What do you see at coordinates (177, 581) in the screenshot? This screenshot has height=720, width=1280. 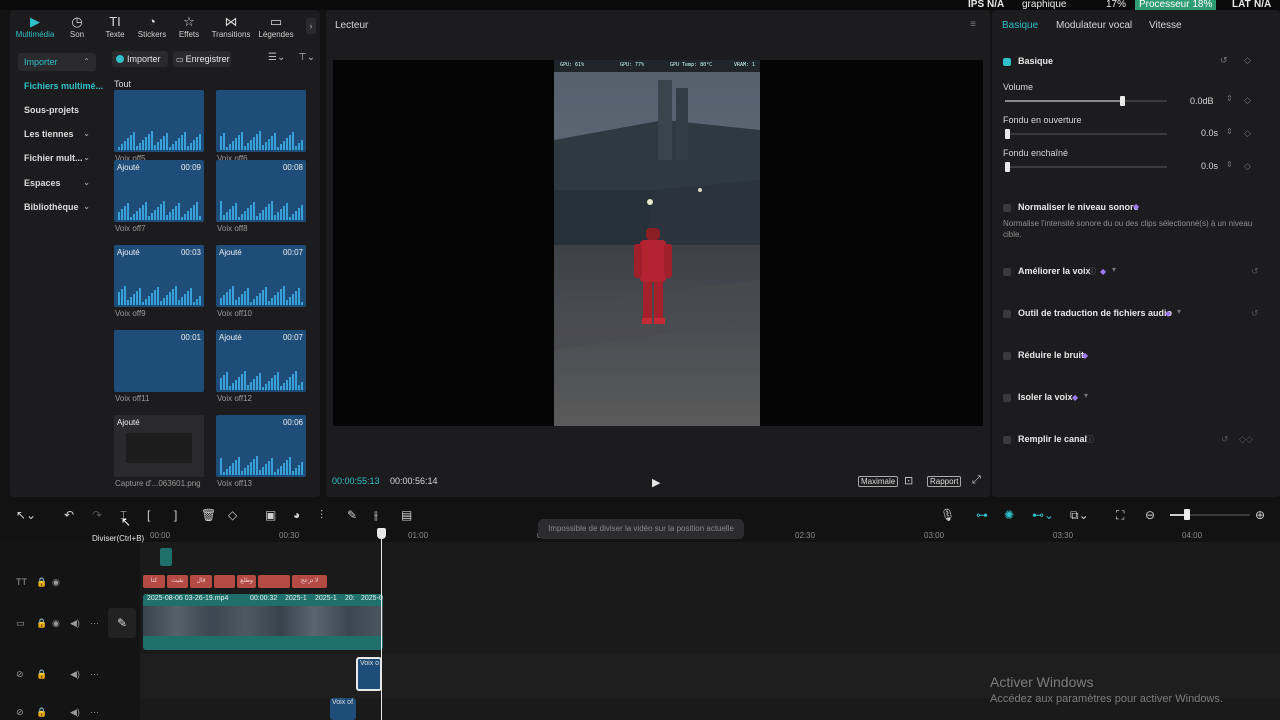 I see `text-clip: بقيت` at bounding box center [177, 581].